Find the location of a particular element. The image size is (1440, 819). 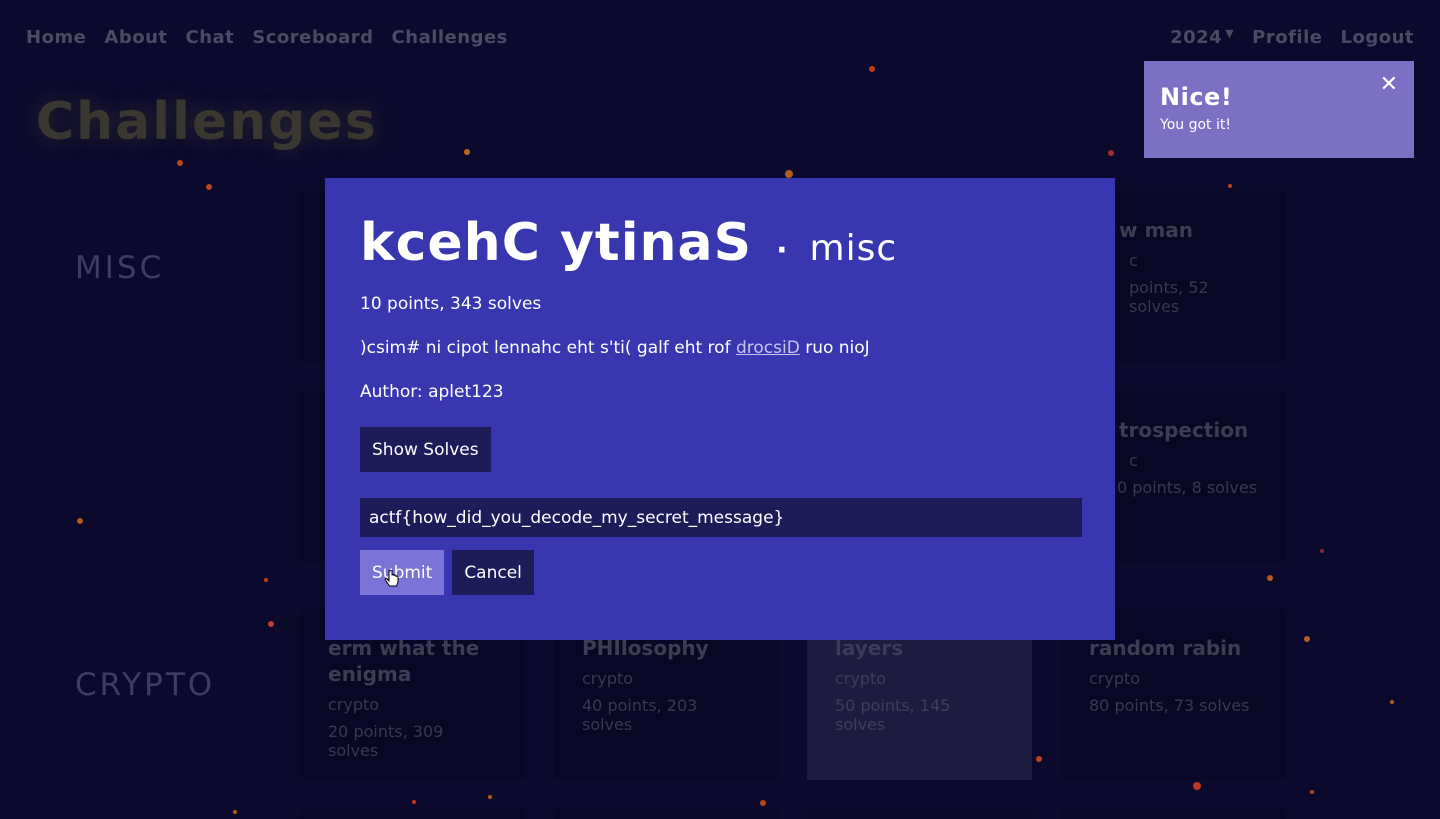

year-label: 2024 is located at coordinates (1196, 37).